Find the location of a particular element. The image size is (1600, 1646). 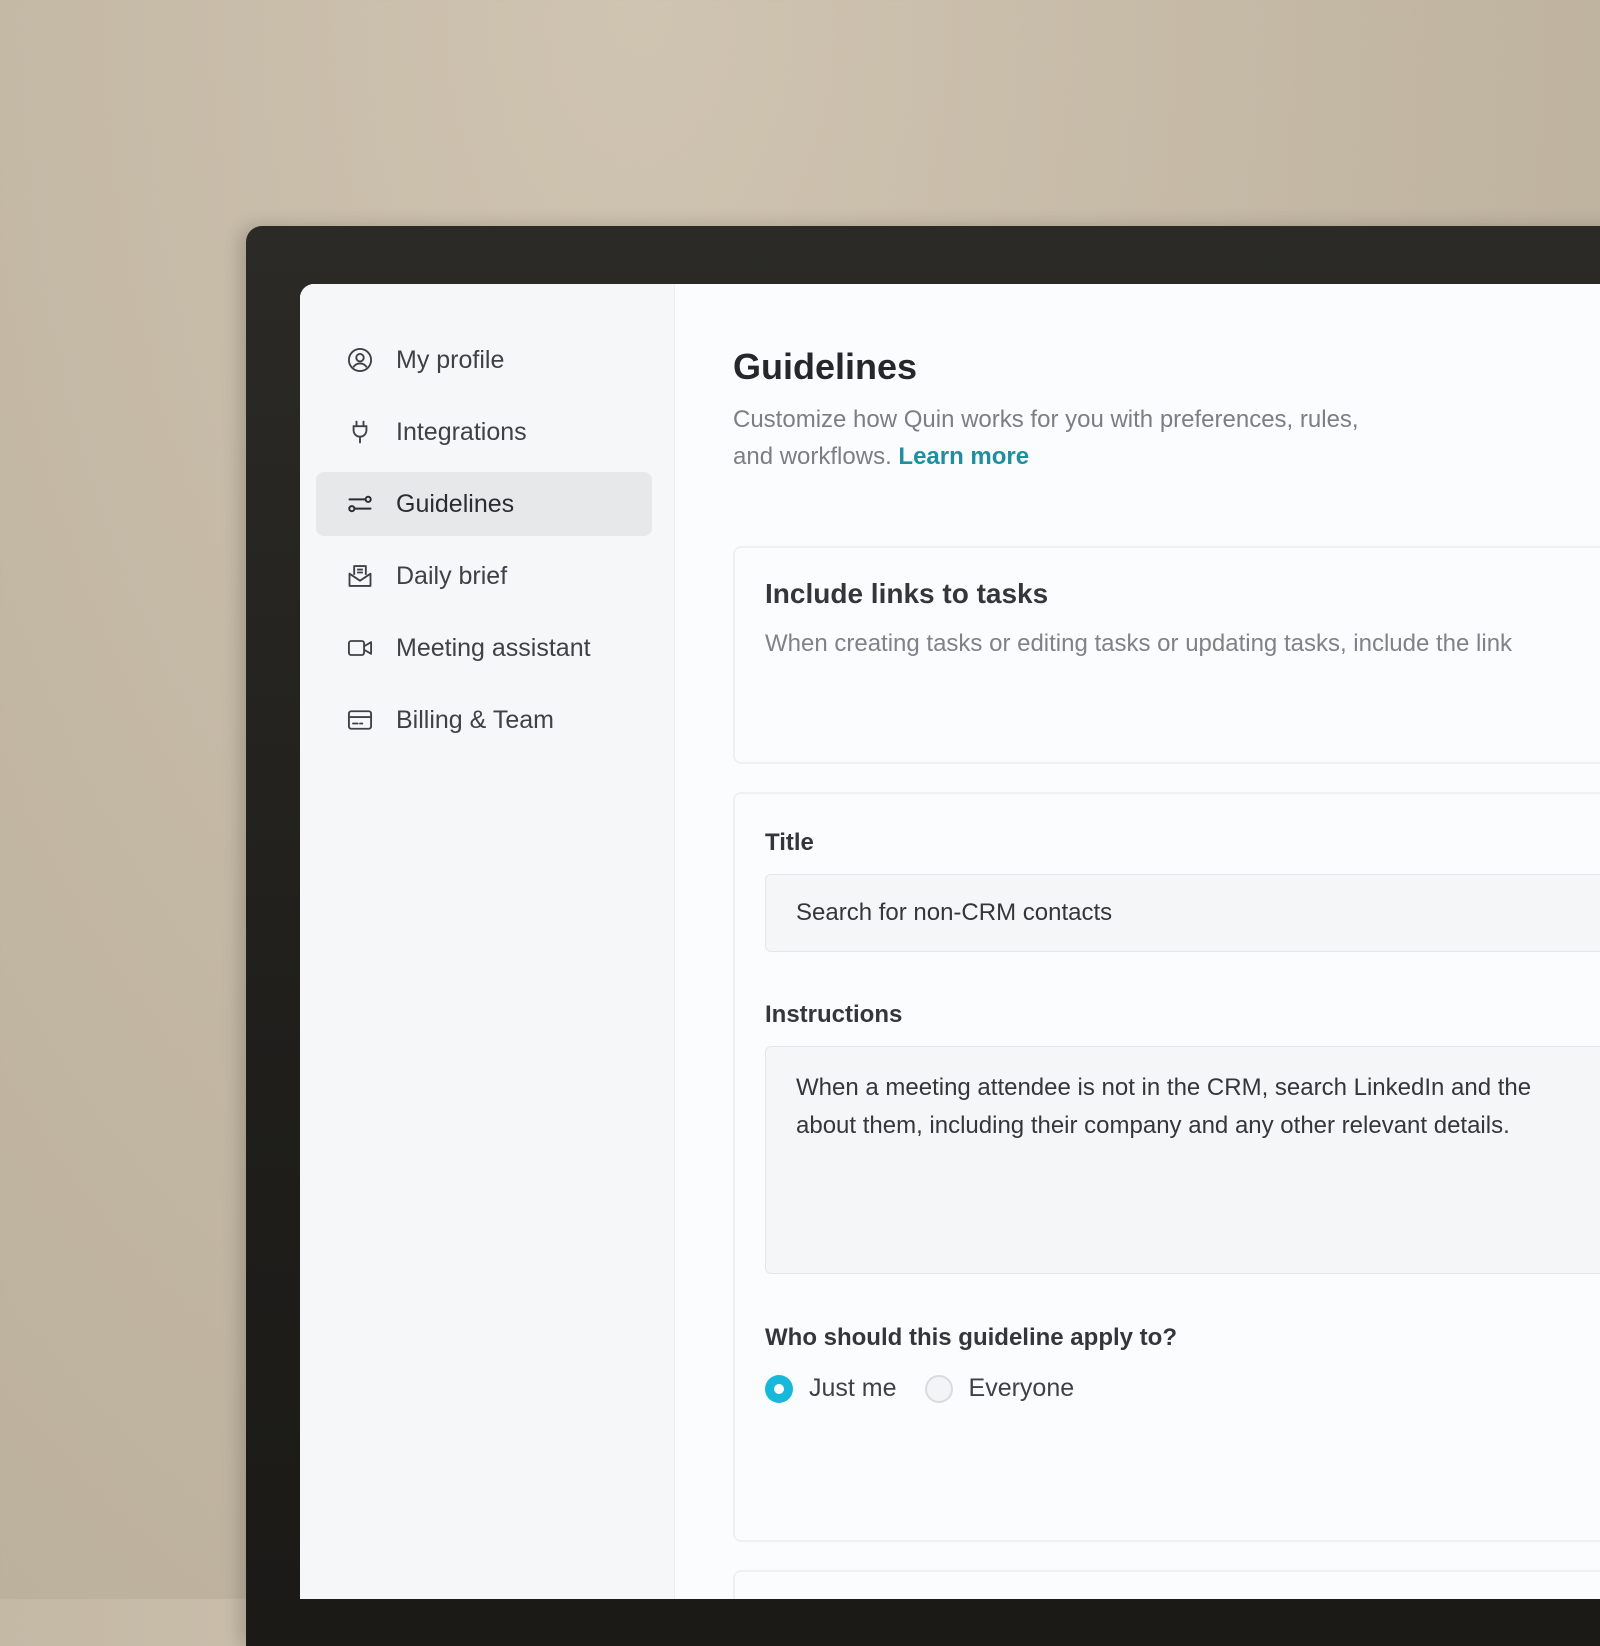

sidebar-item-my-profile: My profile is located at coordinates (484, 360).